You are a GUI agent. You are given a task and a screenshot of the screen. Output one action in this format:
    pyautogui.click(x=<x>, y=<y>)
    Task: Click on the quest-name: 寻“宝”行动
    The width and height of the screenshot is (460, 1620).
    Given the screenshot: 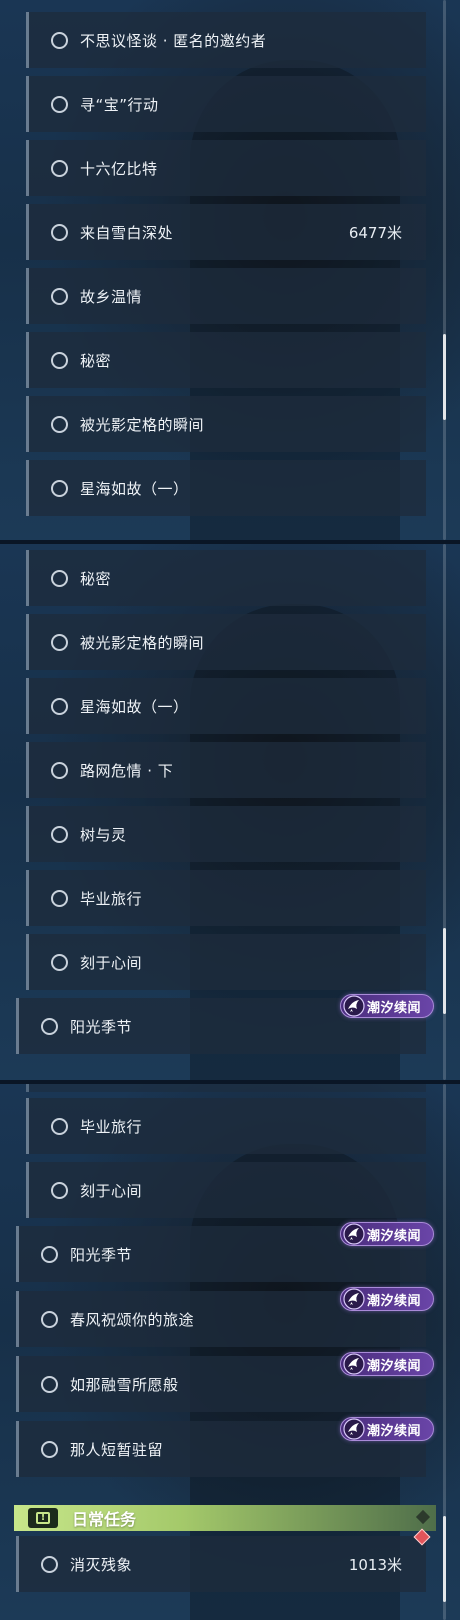 What is the action you would take?
    pyautogui.click(x=119, y=104)
    